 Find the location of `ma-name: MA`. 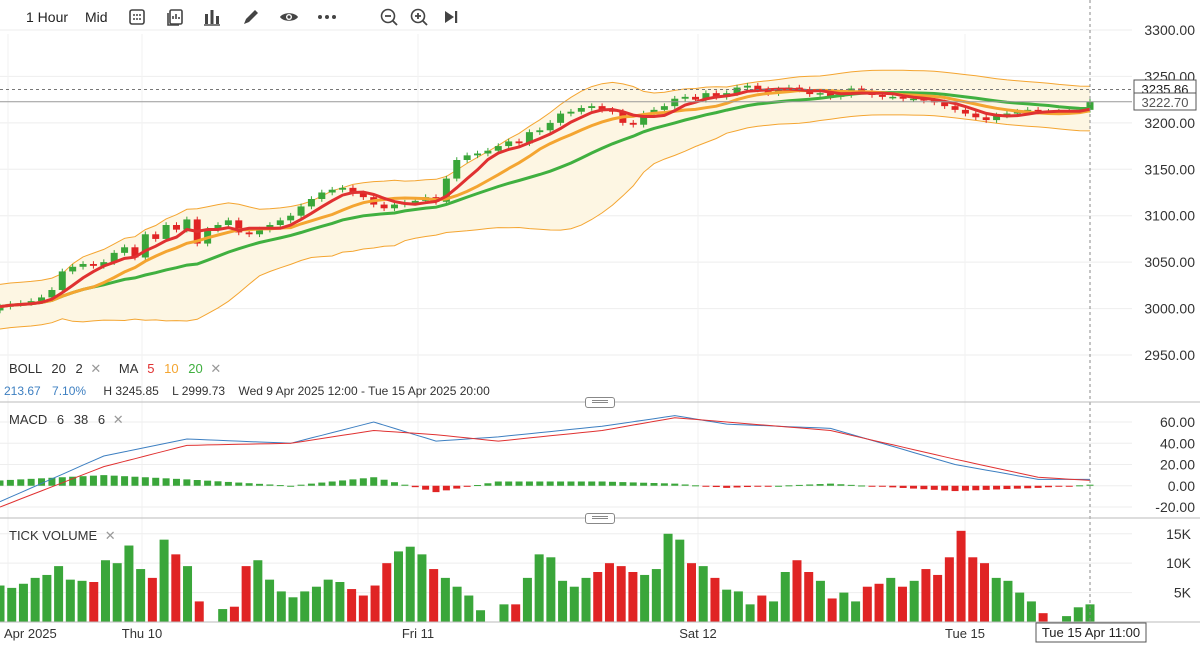

ma-name: MA is located at coordinates (128, 368).